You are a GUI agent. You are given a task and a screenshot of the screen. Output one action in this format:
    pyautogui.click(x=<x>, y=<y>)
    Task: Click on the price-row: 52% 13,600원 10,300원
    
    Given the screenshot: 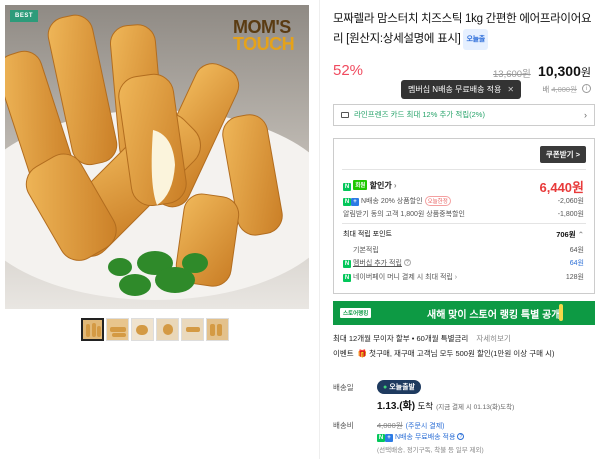 What is the action you would take?
    pyautogui.click(x=462, y=72)
    